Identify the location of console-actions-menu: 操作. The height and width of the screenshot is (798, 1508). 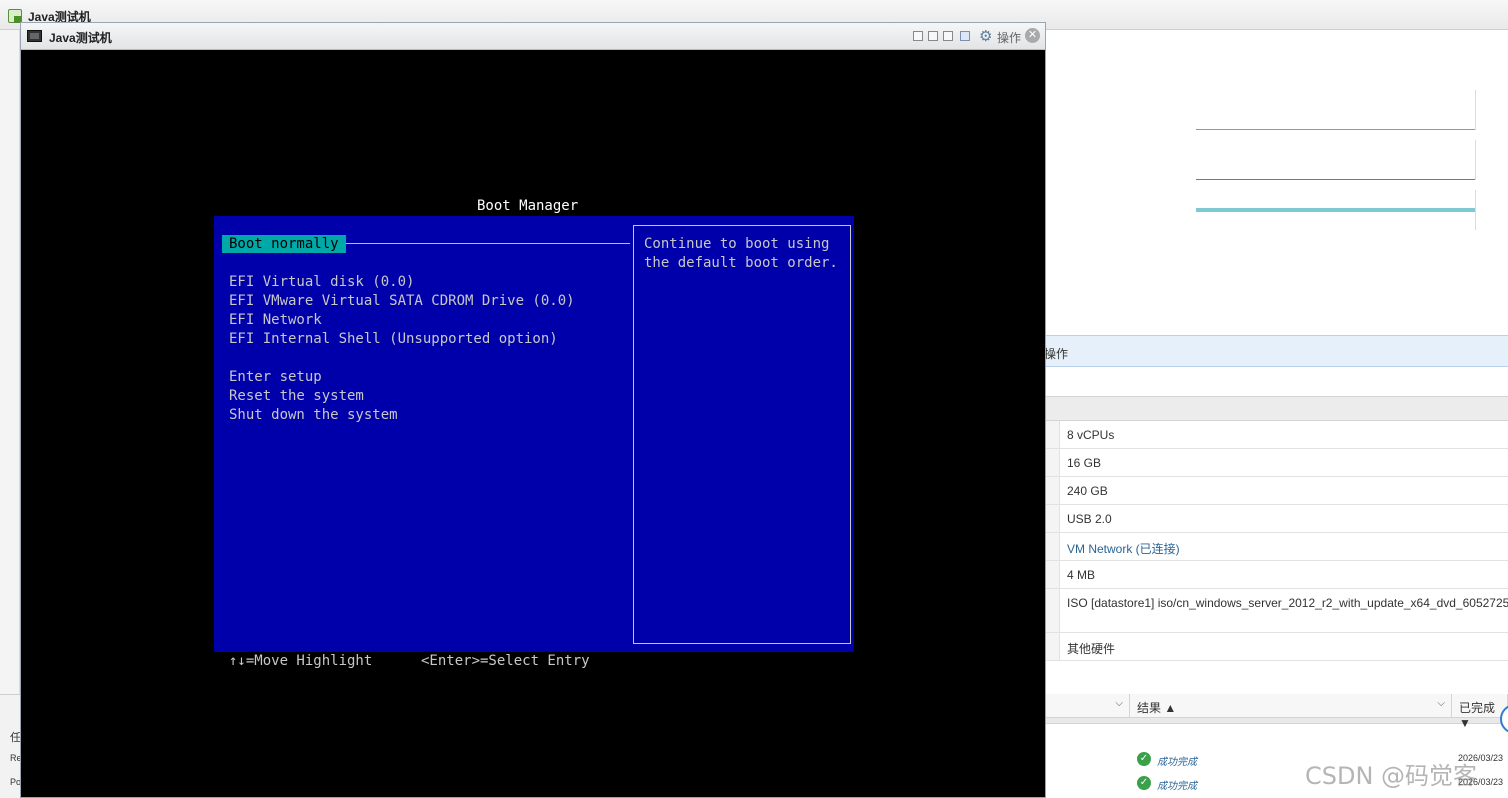
(1009, 37).